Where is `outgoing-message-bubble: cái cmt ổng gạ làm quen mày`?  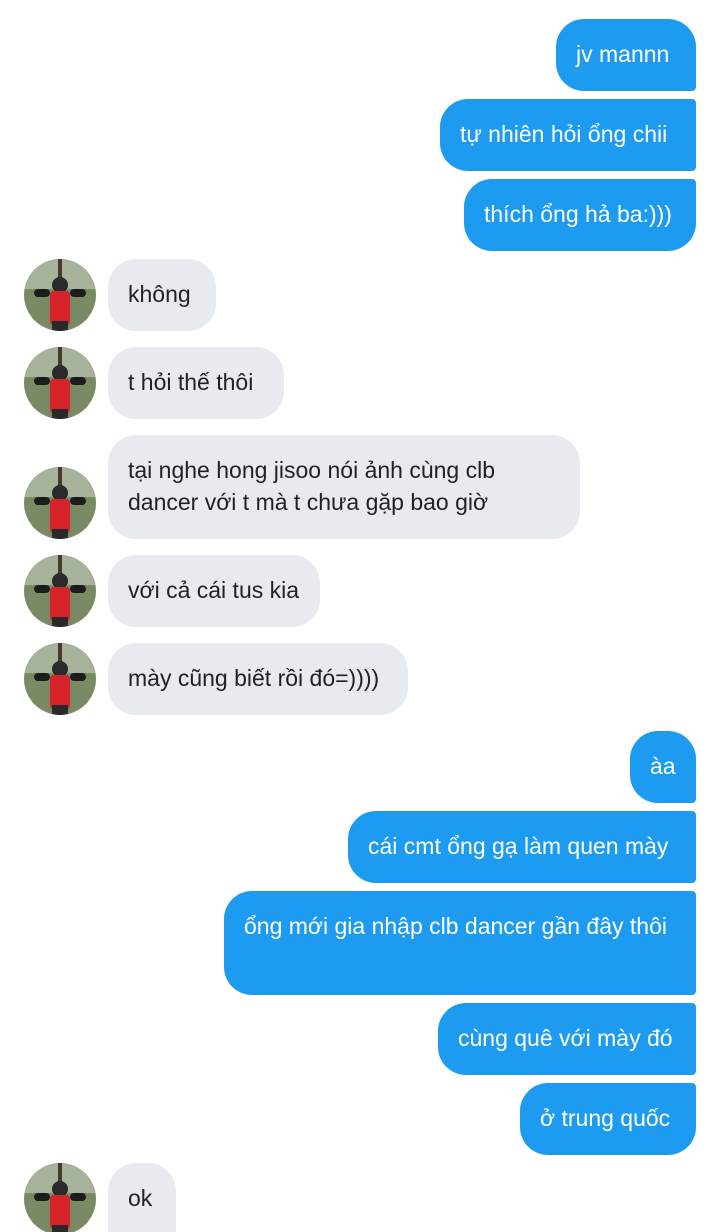
outgoing-message-bubble: cái cmt ổng gạ làm quen mày is located at coordinates (522, 847).